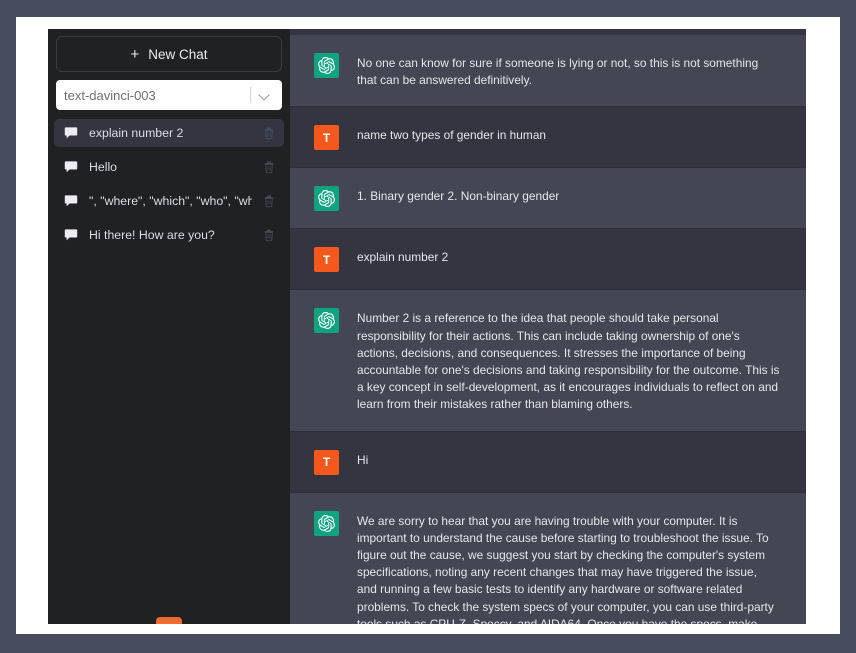 The width and height of the screenshot is (856, 653). I want to click on chat-history-item-label: ", "where", "which", "who", "whom, so click(170, 201).